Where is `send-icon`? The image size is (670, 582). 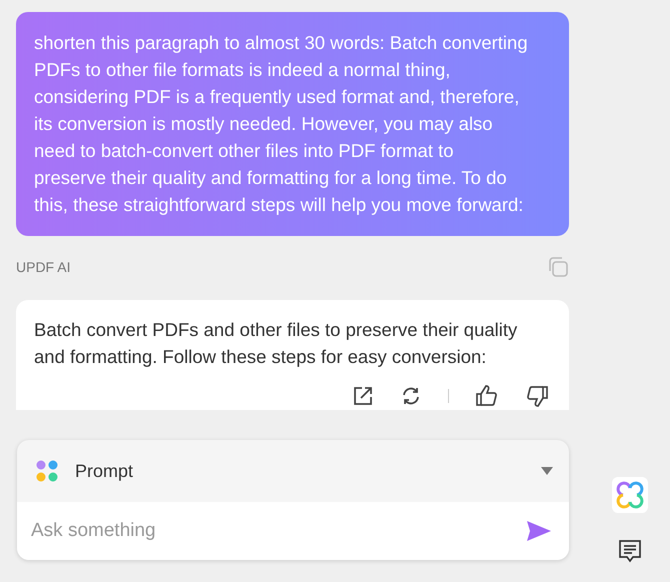 send-icon is located at coordinates (539, 531).